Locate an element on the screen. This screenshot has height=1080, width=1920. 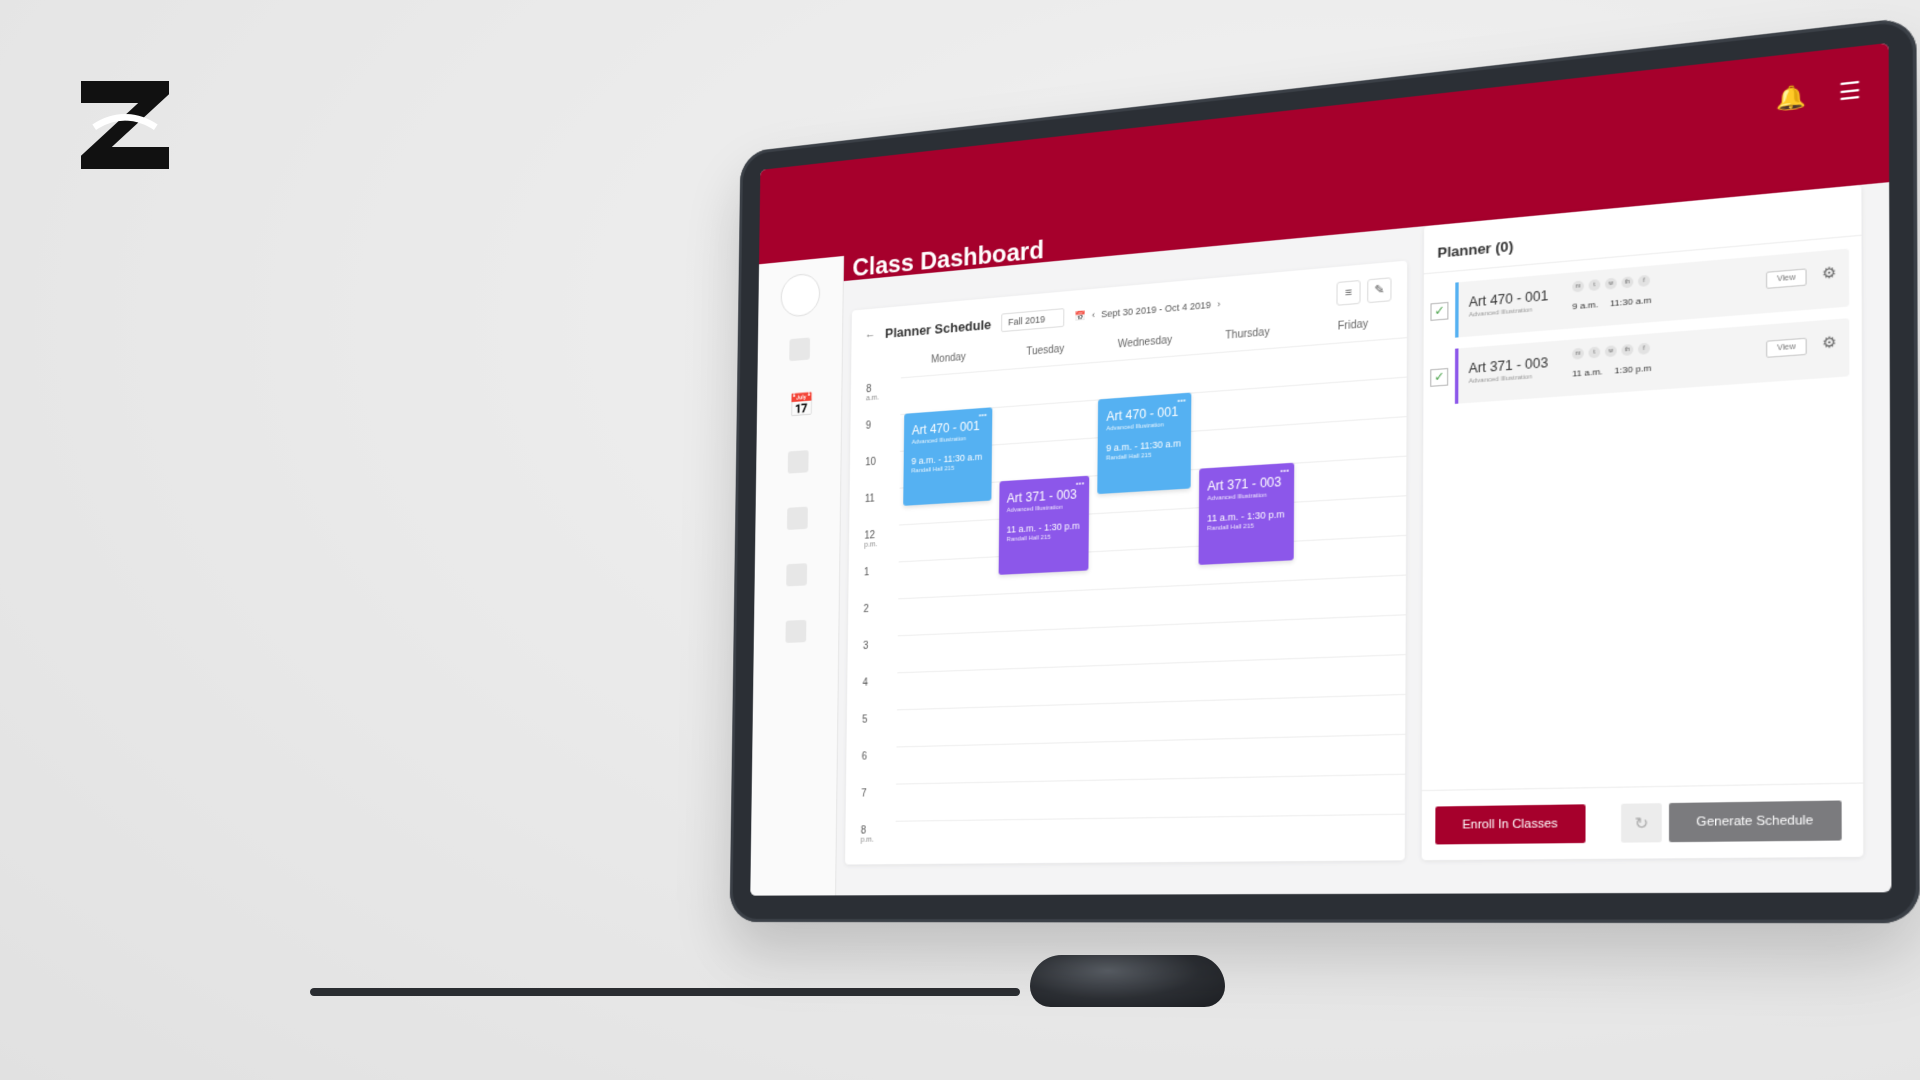
enroll-button: Enroll In Classes is located at coordinates (1510, 824).